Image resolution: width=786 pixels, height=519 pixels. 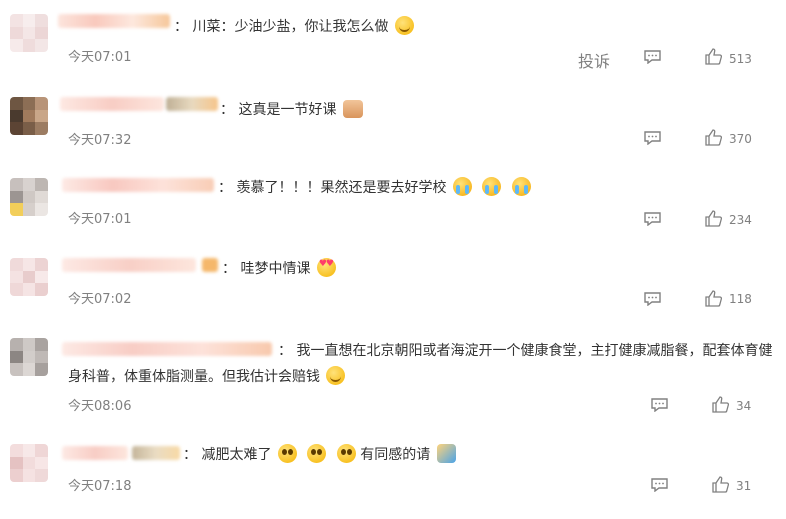 I want to click on like-count: 31, so click(x=744, y=486).